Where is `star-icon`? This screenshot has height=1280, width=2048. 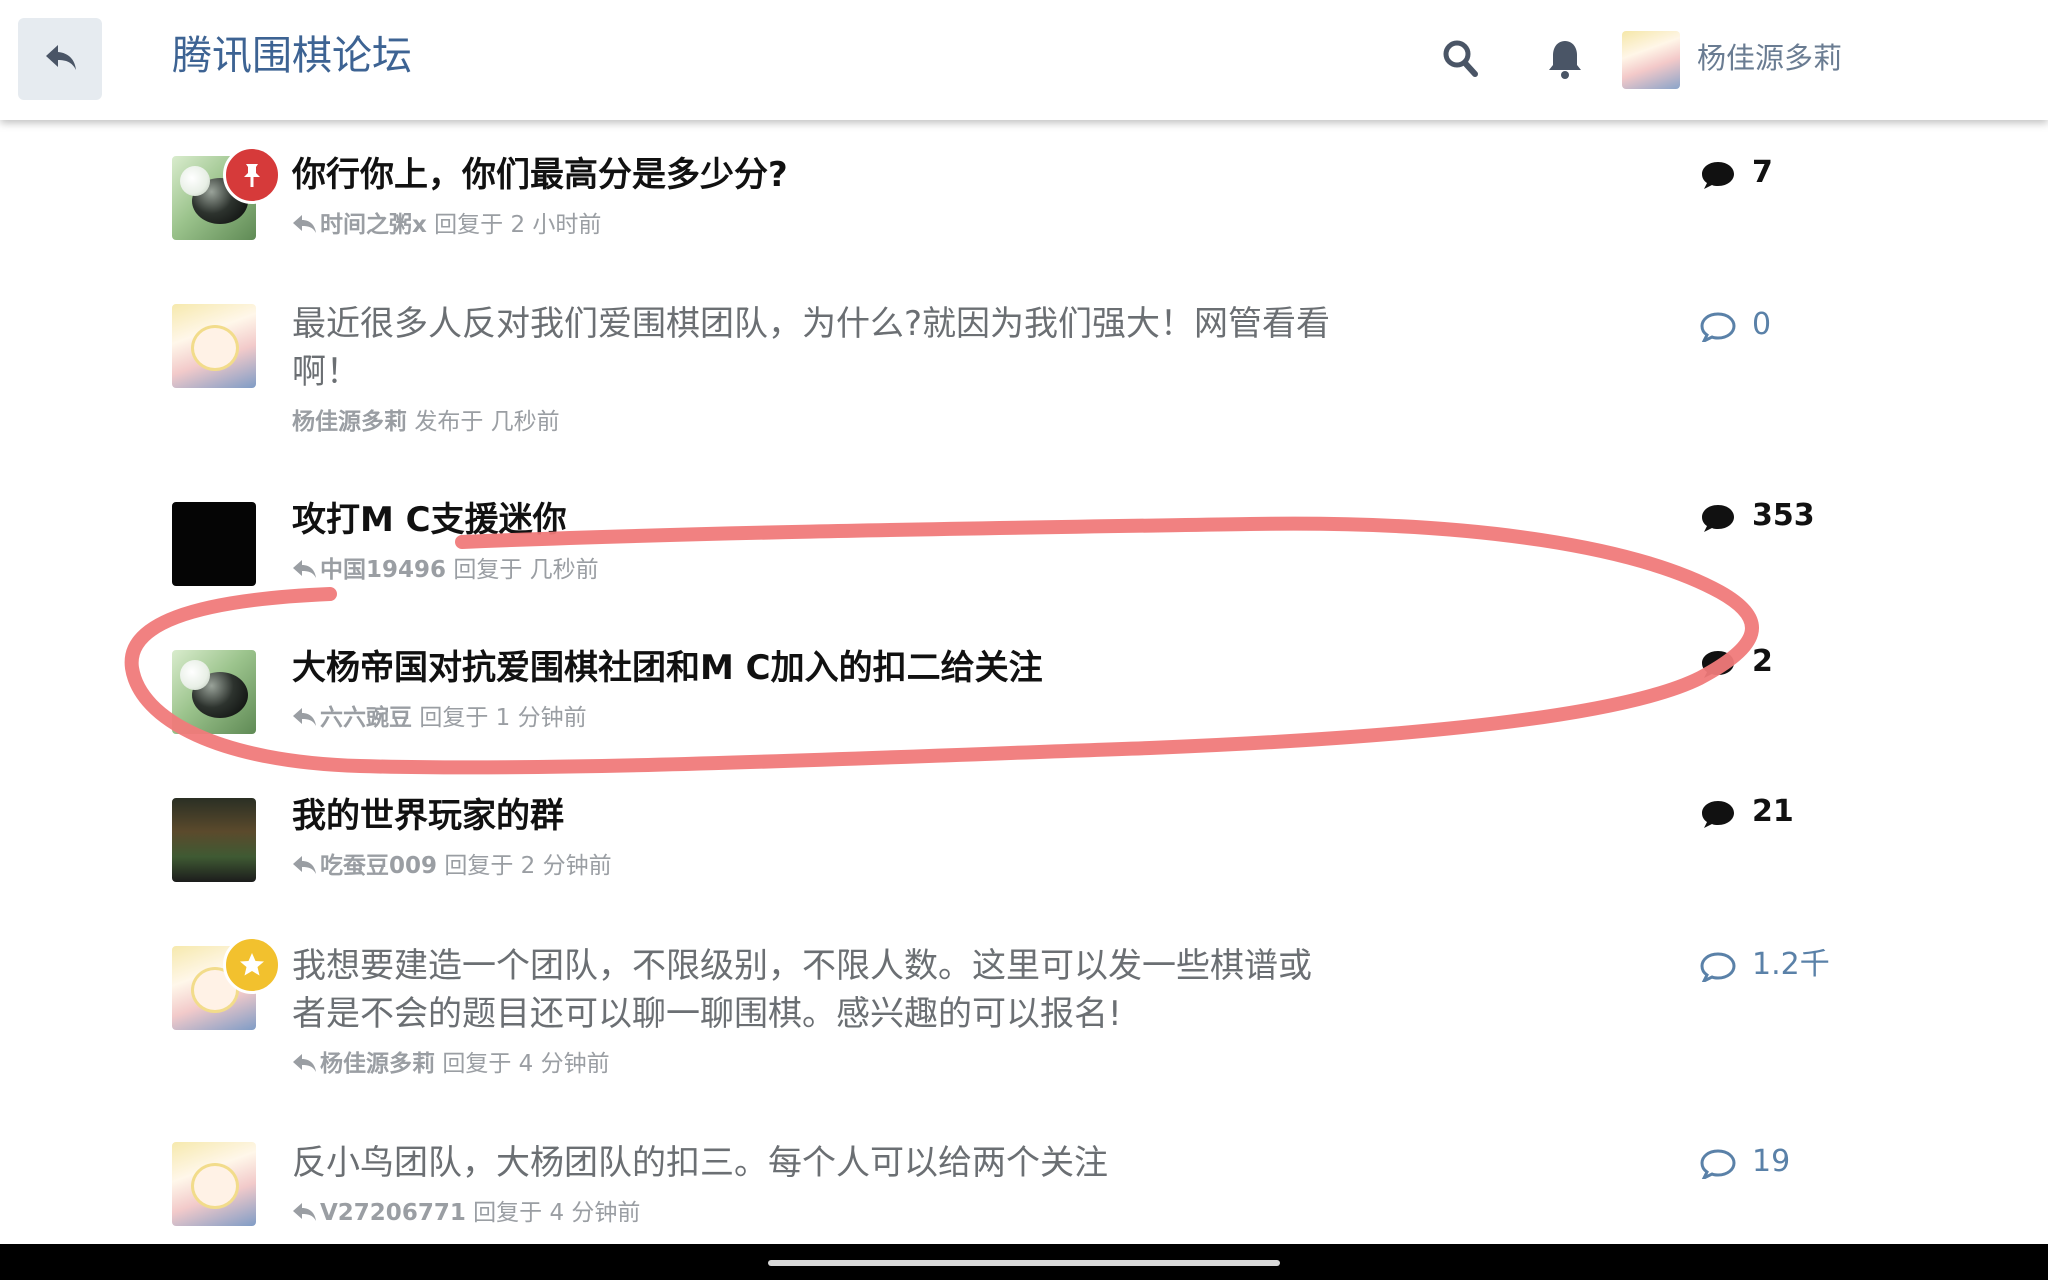 star-icon is located at coordinates (252, 964).